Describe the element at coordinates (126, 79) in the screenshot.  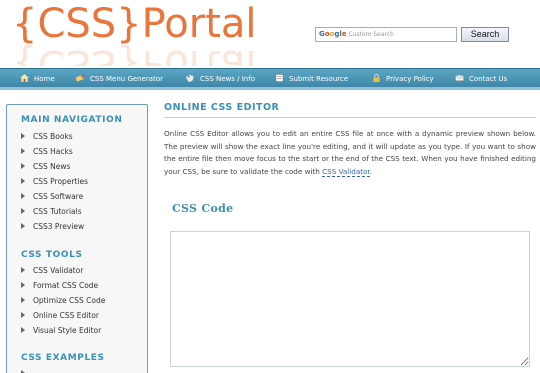
I see `nav-label: CSS Menu Generator` at that location.